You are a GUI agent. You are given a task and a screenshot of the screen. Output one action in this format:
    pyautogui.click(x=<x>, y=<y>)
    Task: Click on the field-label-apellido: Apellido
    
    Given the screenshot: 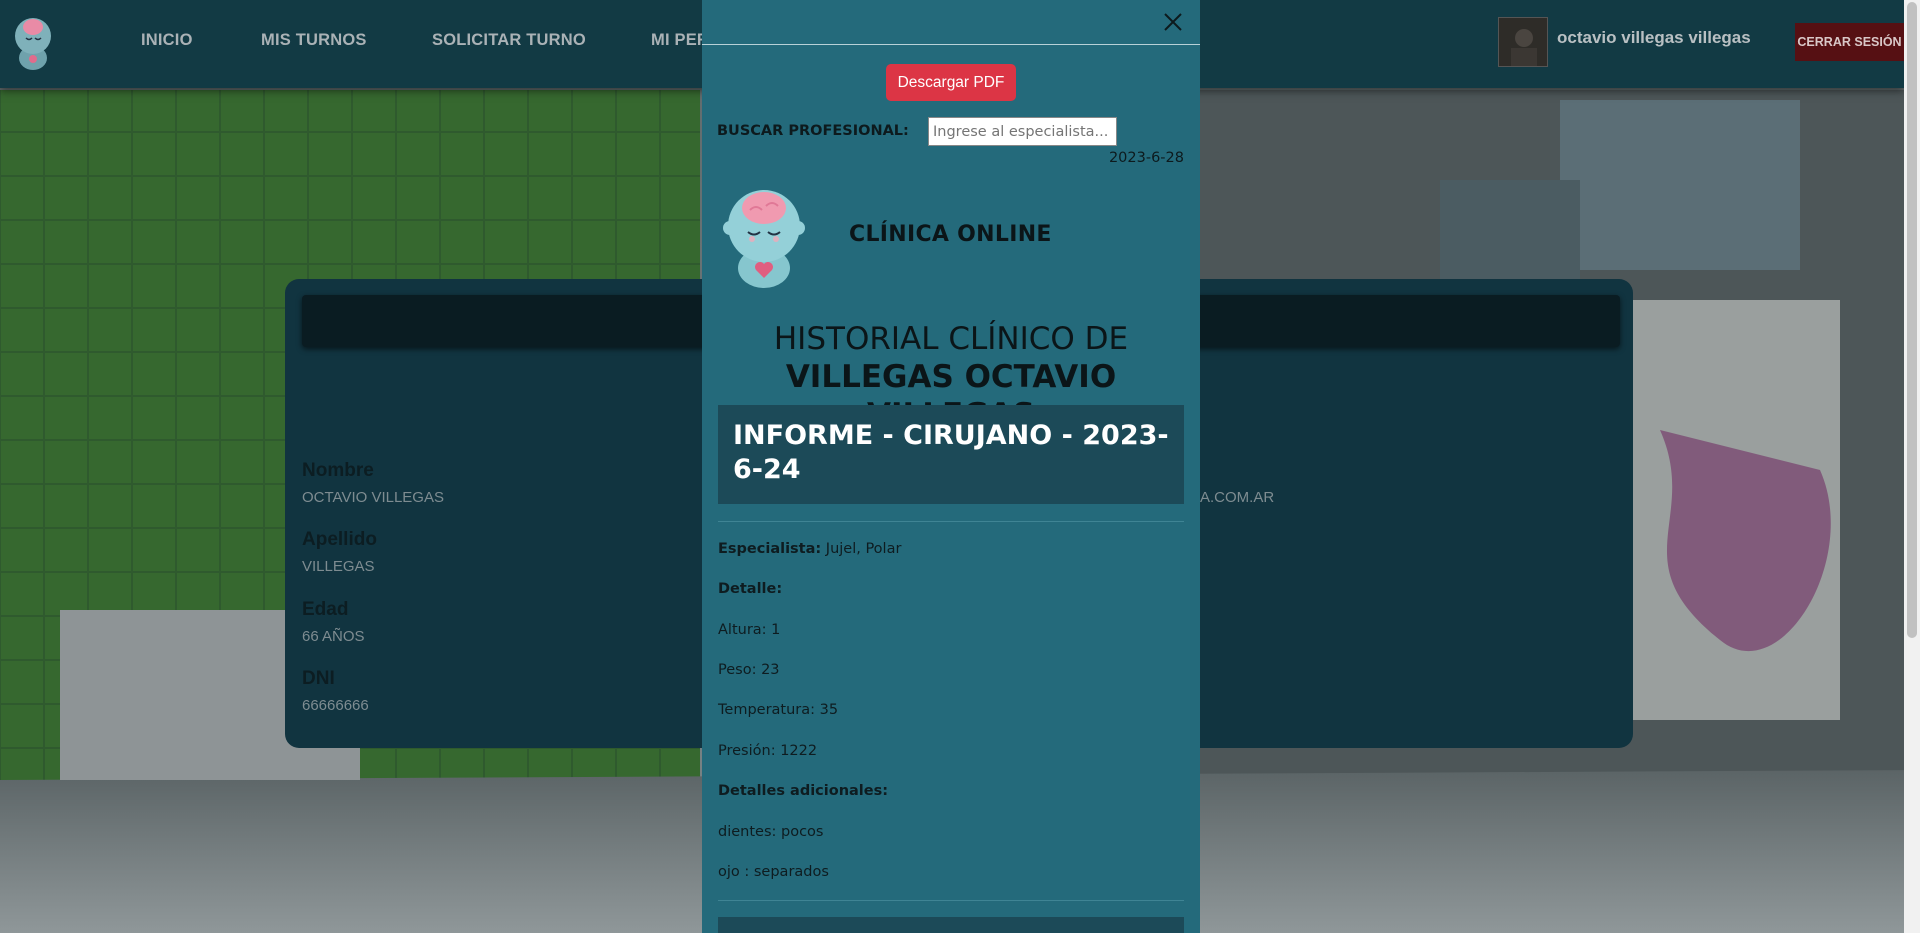 What is the action you would take?
    pyautogui.click(x=339, y=539)
    